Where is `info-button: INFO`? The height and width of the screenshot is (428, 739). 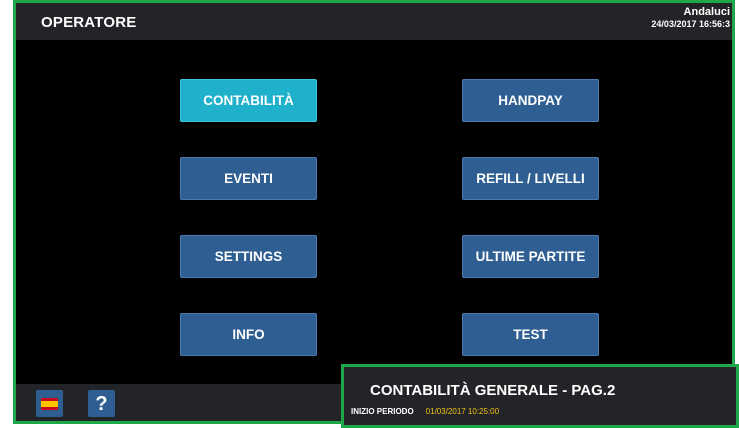 info-button: INFO is located at coordinates (248, 334).